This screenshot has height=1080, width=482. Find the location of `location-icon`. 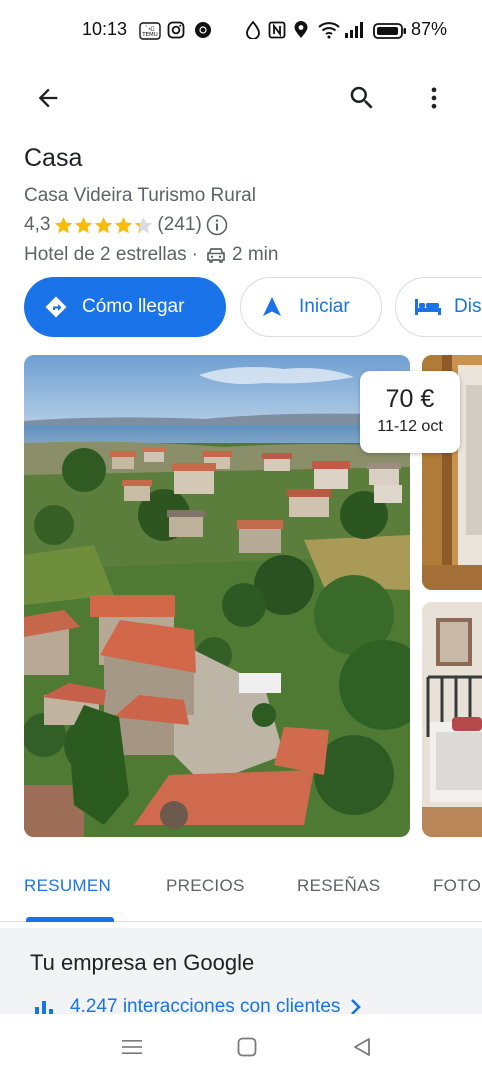

location-icon is located at coordinates (301, 32).